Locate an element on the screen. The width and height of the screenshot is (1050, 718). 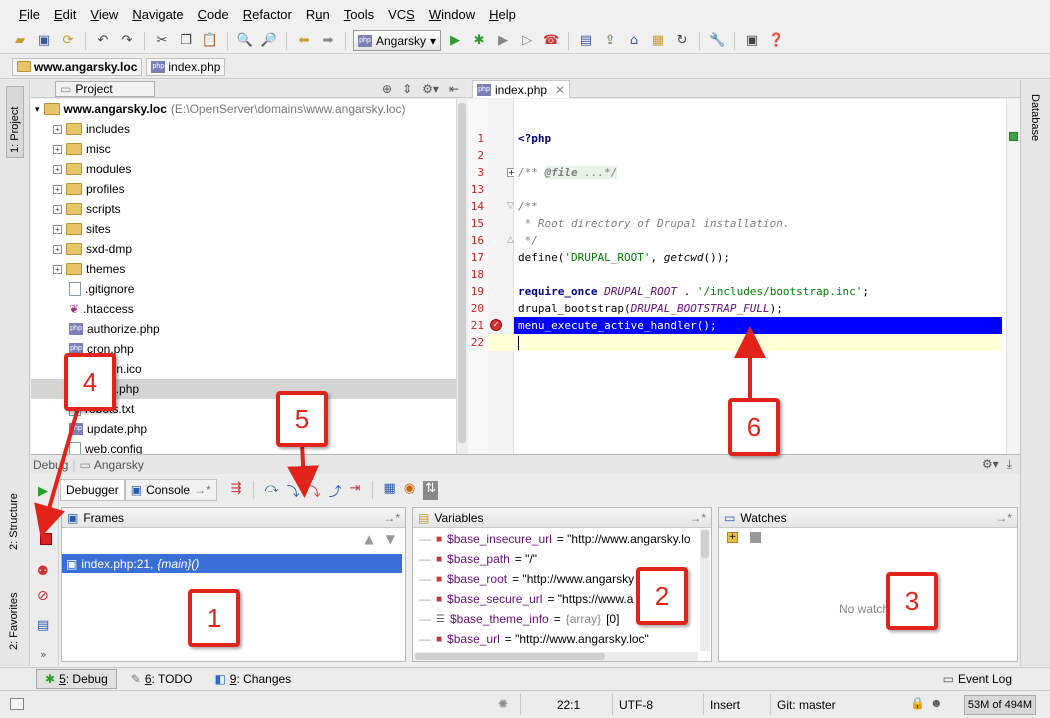
tab-console: ▣ Console →* is located at coordinates (170, 490).